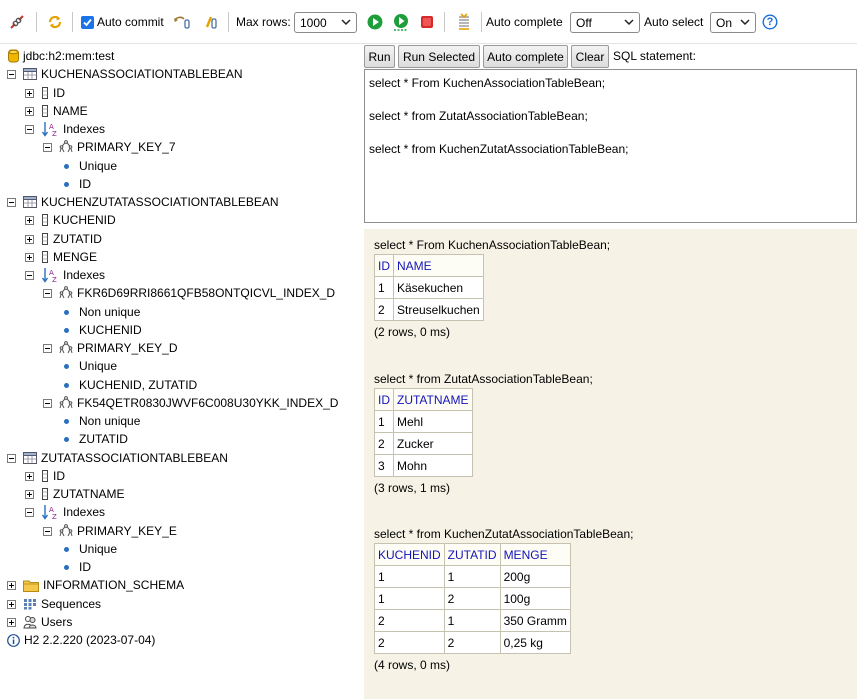 This screenshot has width=857, height=699. What do you see at coordinates (17, 22) in the screenshot?
I see `disconnect-button` at bounding box center [17, 22].